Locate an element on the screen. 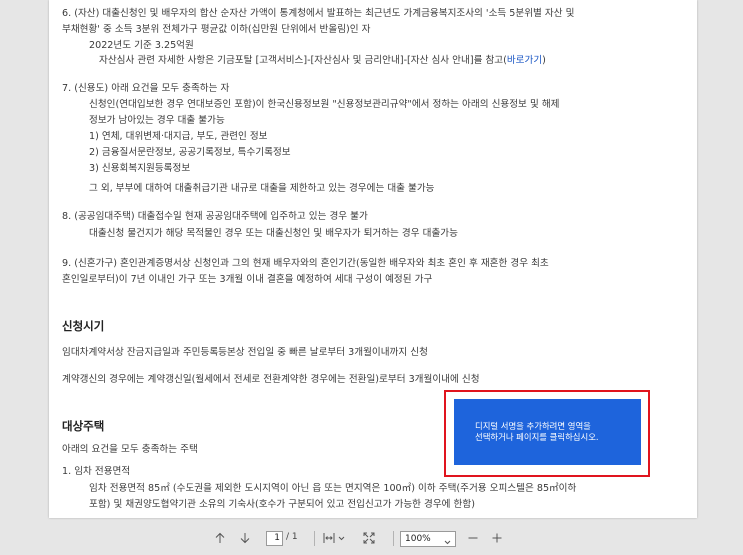 The height and width of the screenshot is (555, 743). item7-sub-2: 2) 금융질서문란정보, 공공기록정보, 특수기록정보 is located at coordinates (190, 152).